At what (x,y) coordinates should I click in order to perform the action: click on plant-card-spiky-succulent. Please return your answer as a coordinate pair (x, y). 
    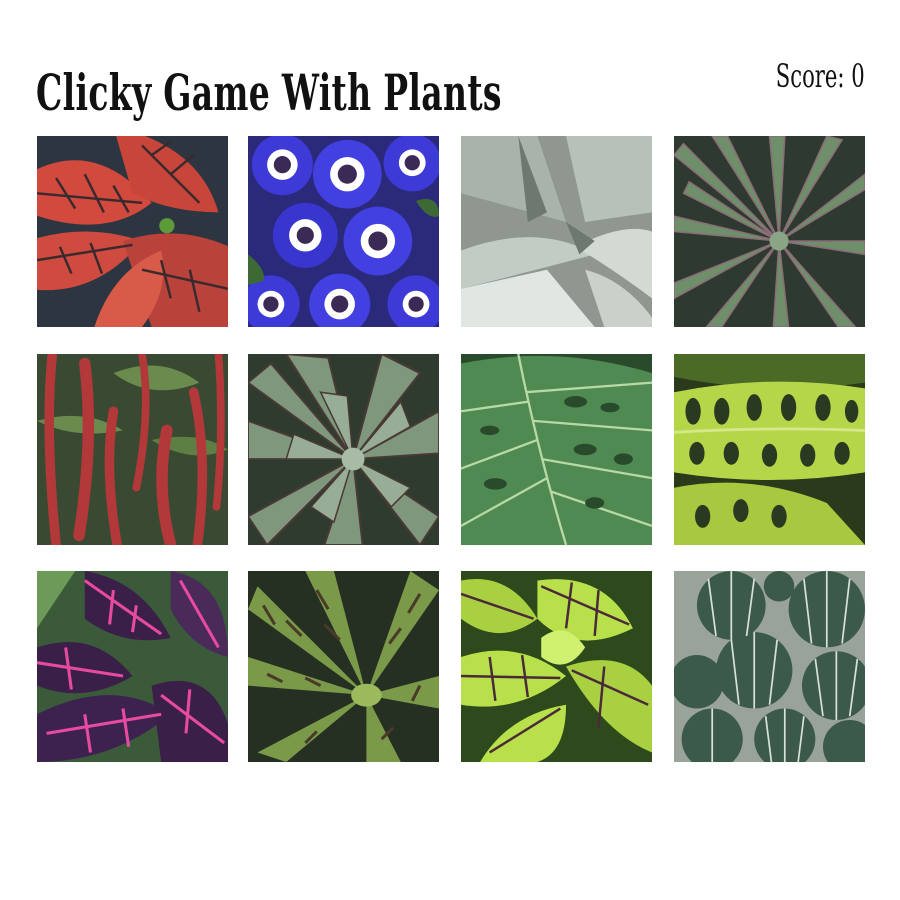
    Looking at the image, I should click on (769, 231).